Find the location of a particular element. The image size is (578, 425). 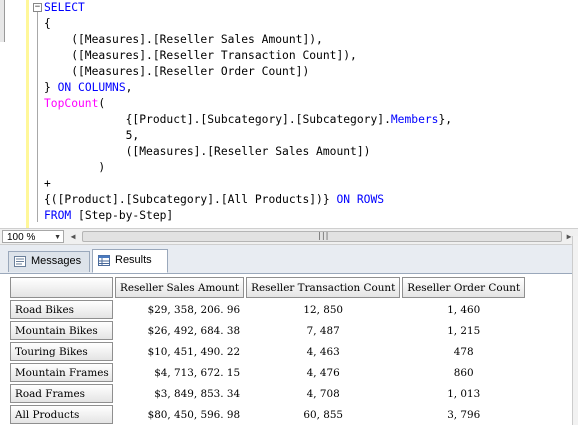

row-header: Mountain Frames is located at coordinates (61, 372).